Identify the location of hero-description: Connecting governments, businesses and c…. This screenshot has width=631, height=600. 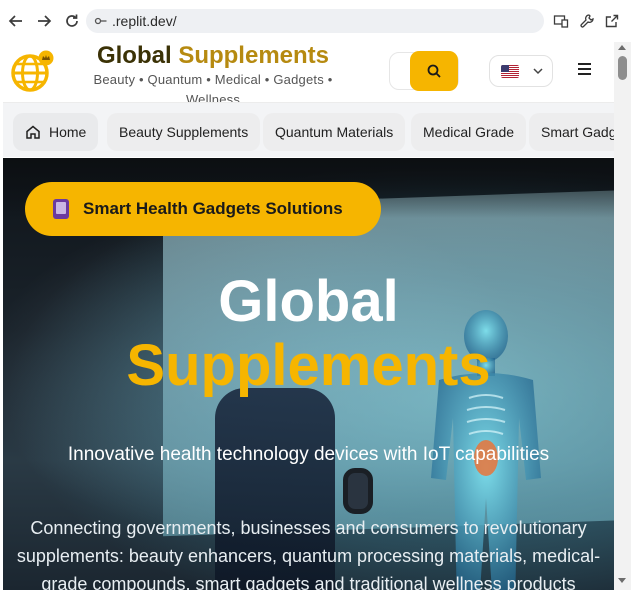
(308, 554).